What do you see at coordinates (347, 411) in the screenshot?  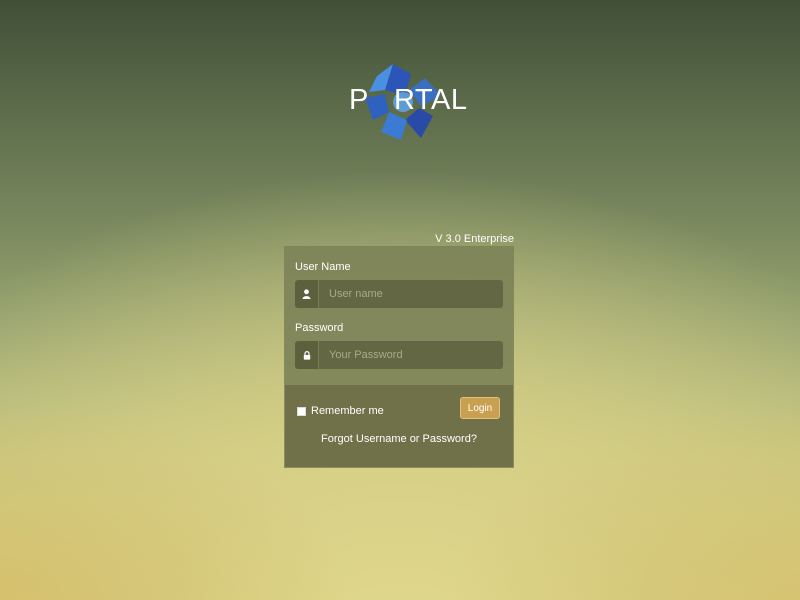 I see `remember-label: Remember me` at bounding box center [347, 411].